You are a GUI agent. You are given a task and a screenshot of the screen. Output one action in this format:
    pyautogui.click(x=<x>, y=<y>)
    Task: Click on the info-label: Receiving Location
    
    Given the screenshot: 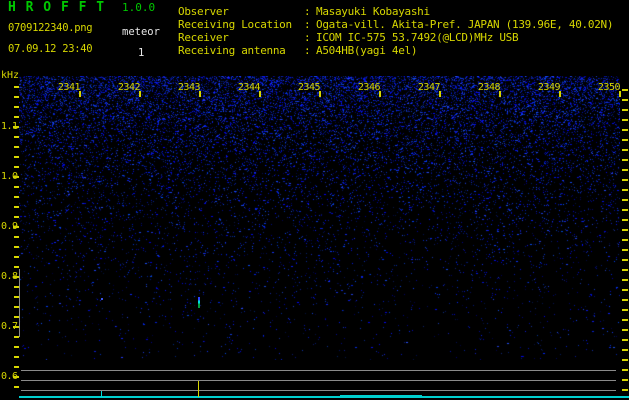 What is the action you would take?
    pyautogui.click(x=235, y=24)
    